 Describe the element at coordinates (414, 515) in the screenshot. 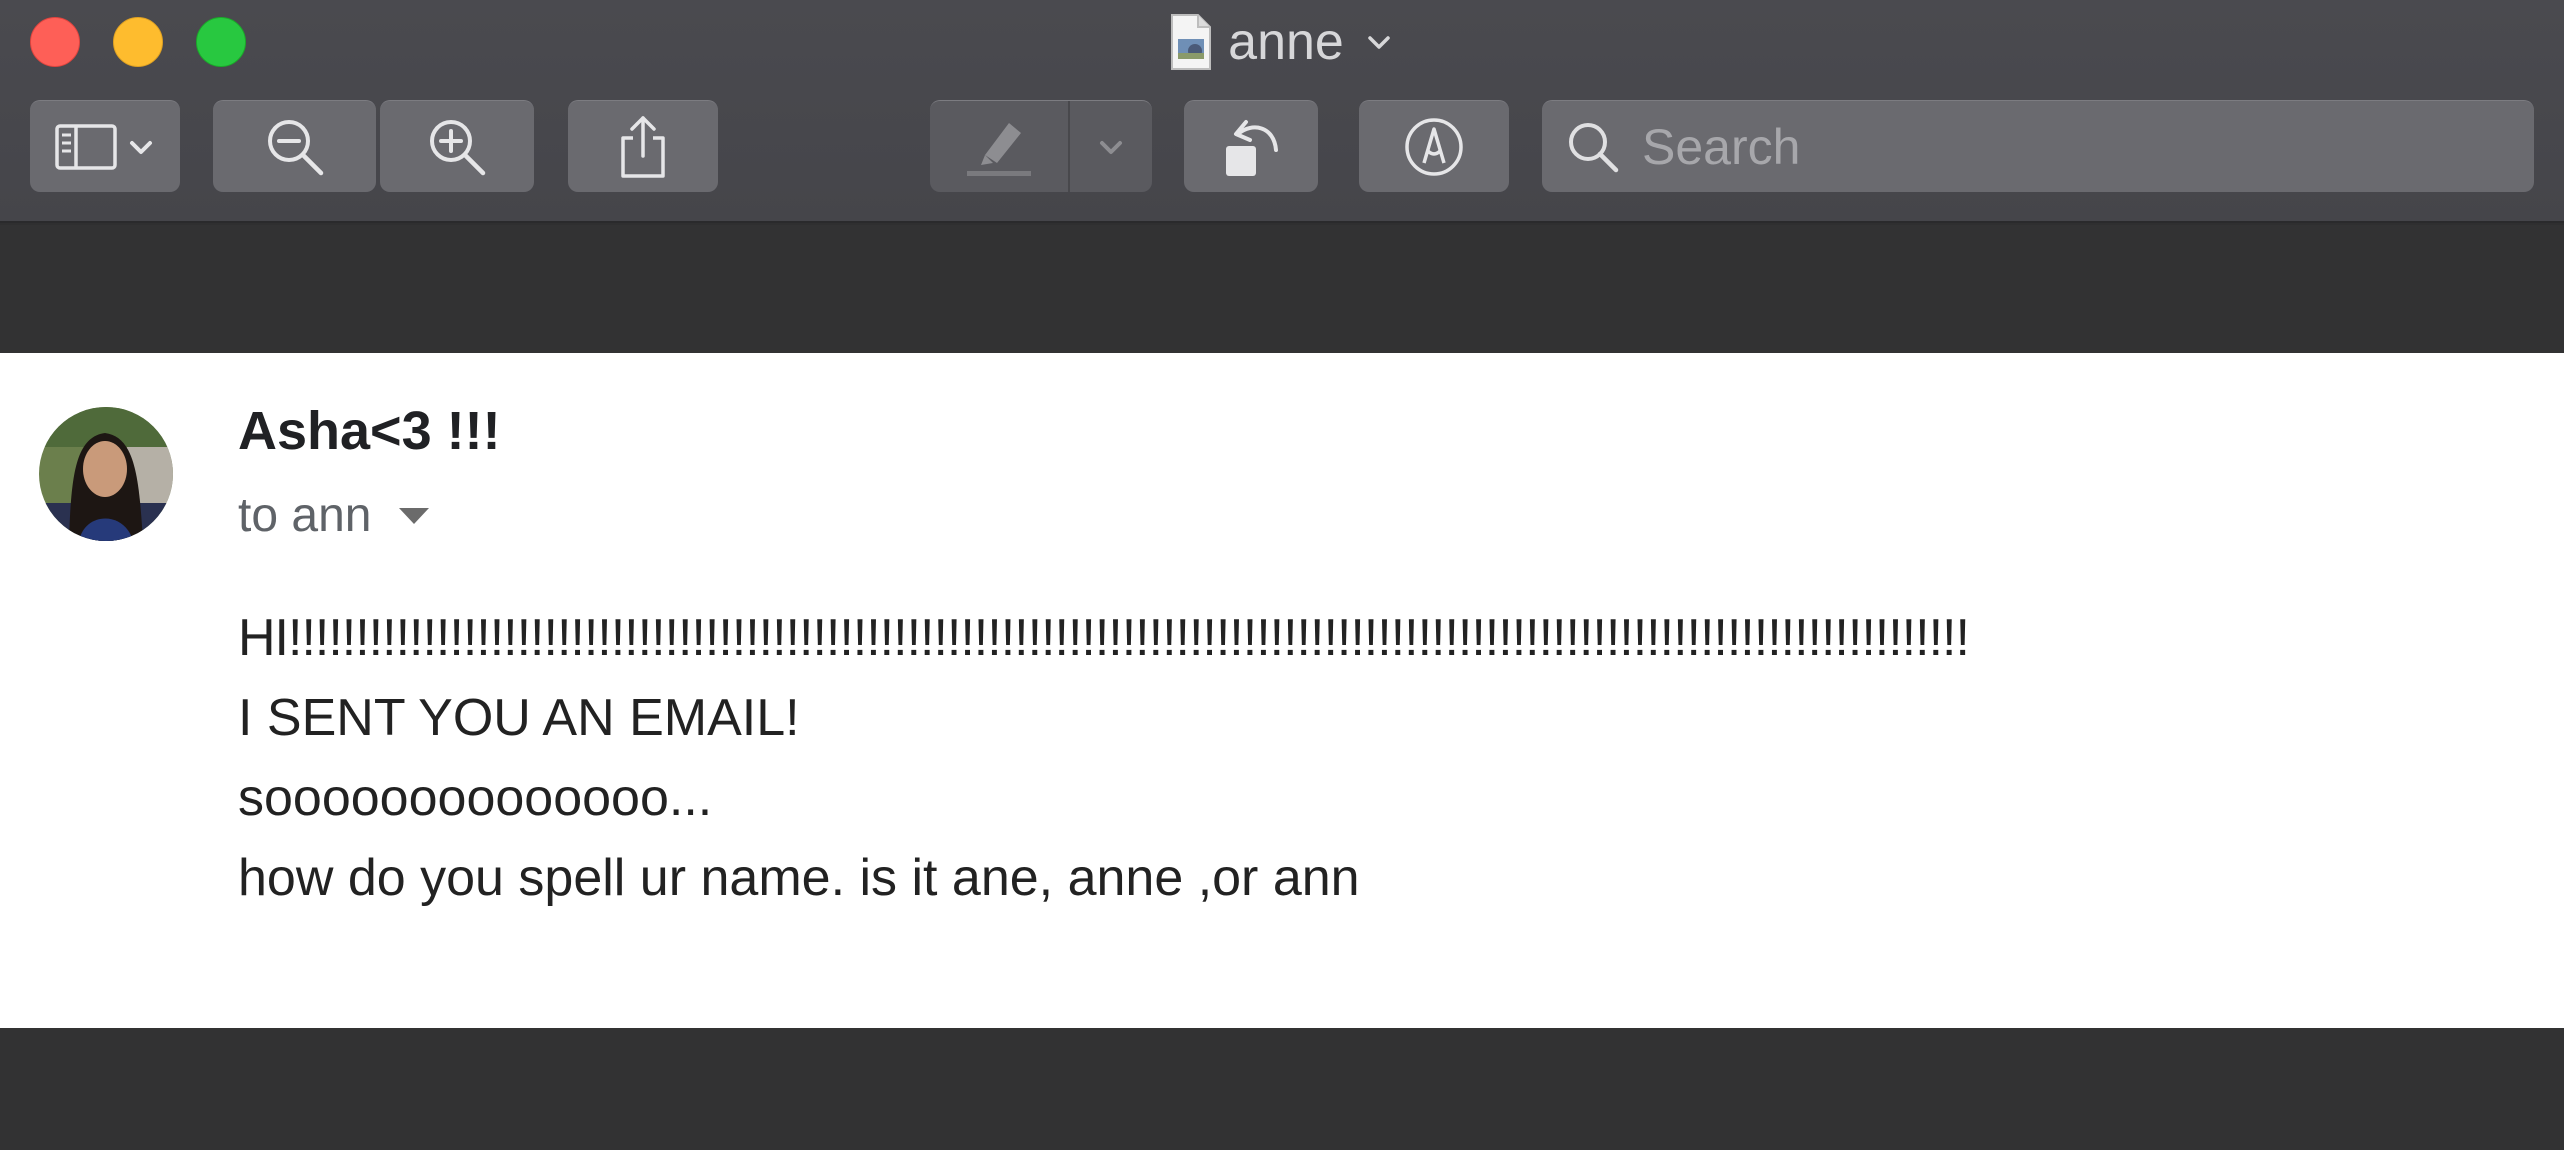

I see `caret-down-icon` at that location.